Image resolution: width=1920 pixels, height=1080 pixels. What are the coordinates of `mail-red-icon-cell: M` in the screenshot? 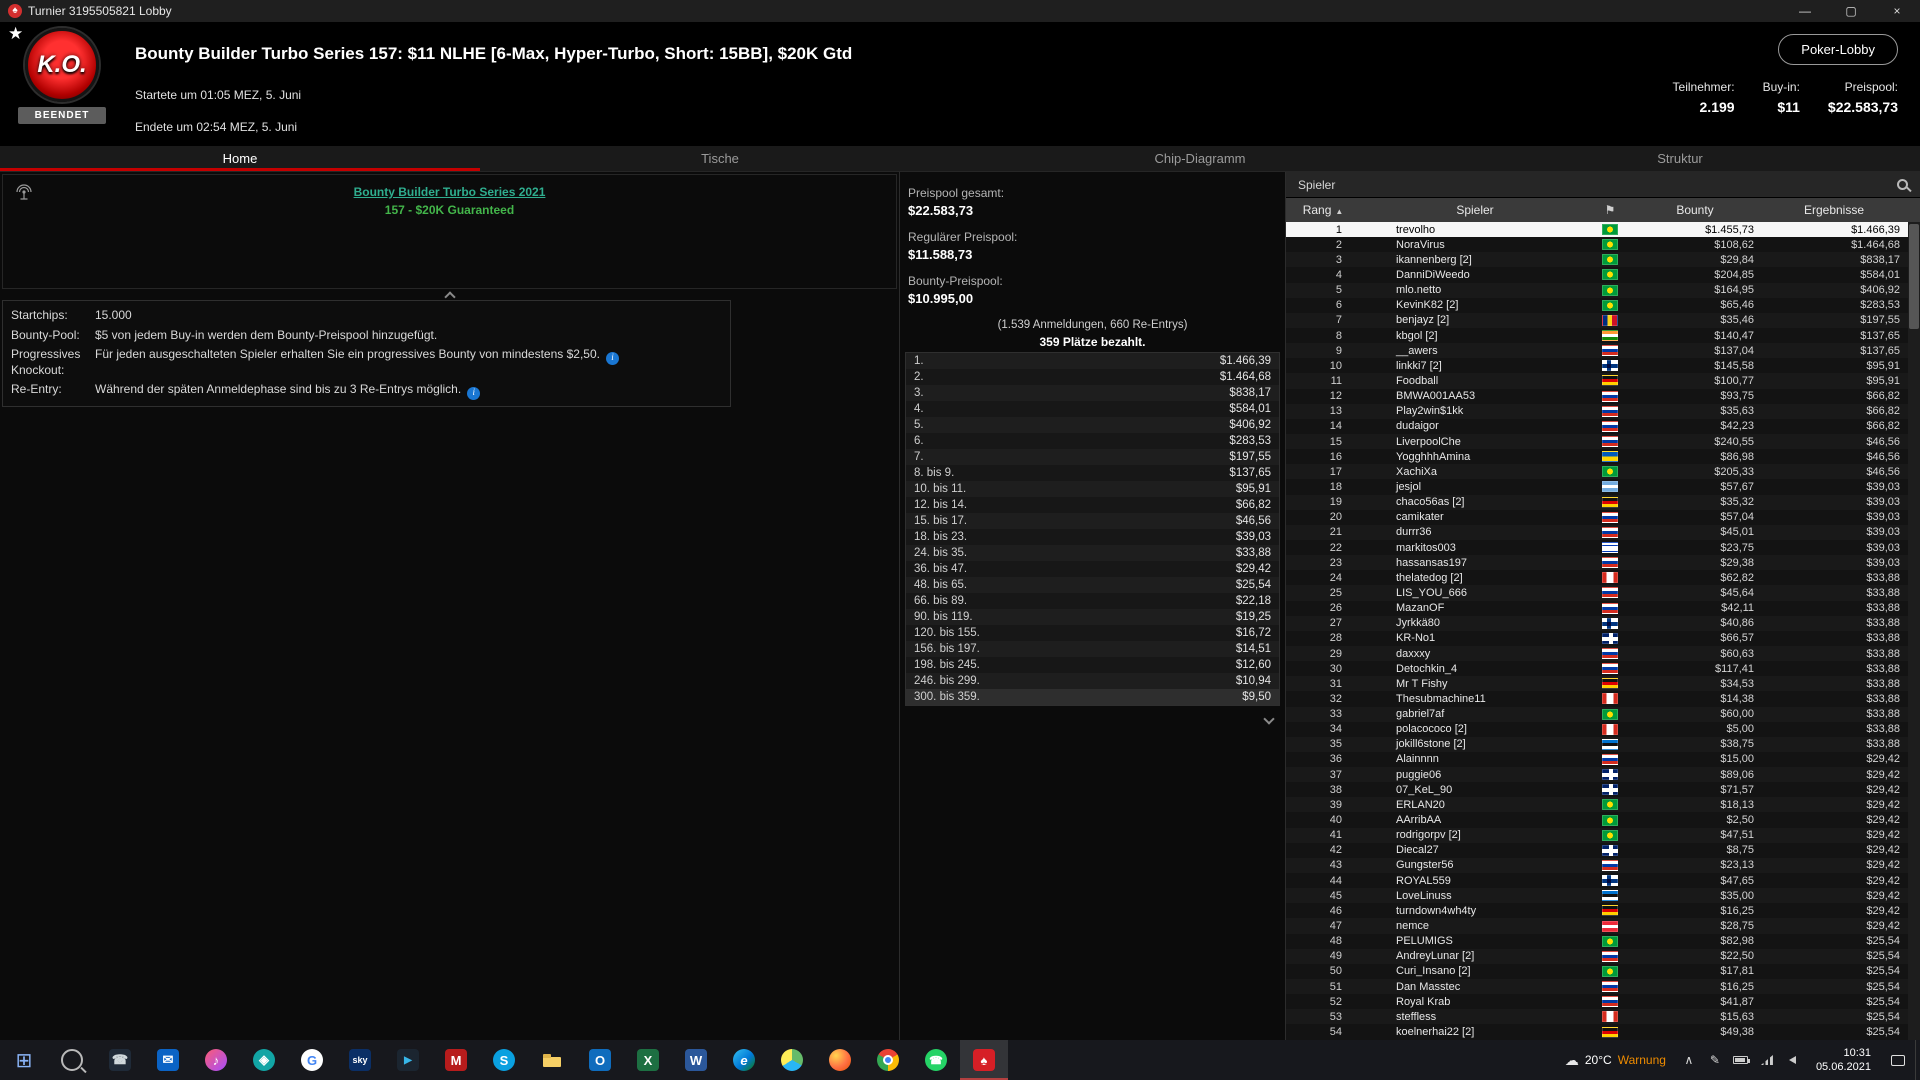 It's located at (456, 1060).